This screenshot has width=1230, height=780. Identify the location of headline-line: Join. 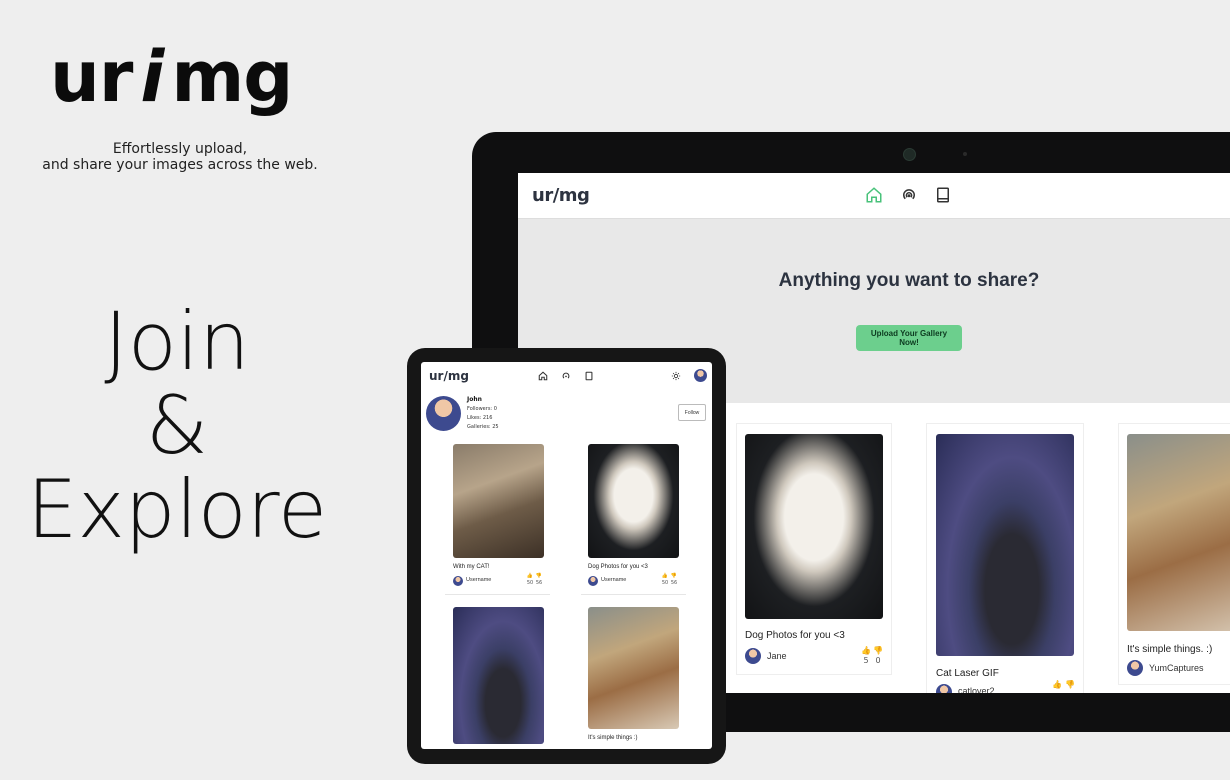
(177, 341).